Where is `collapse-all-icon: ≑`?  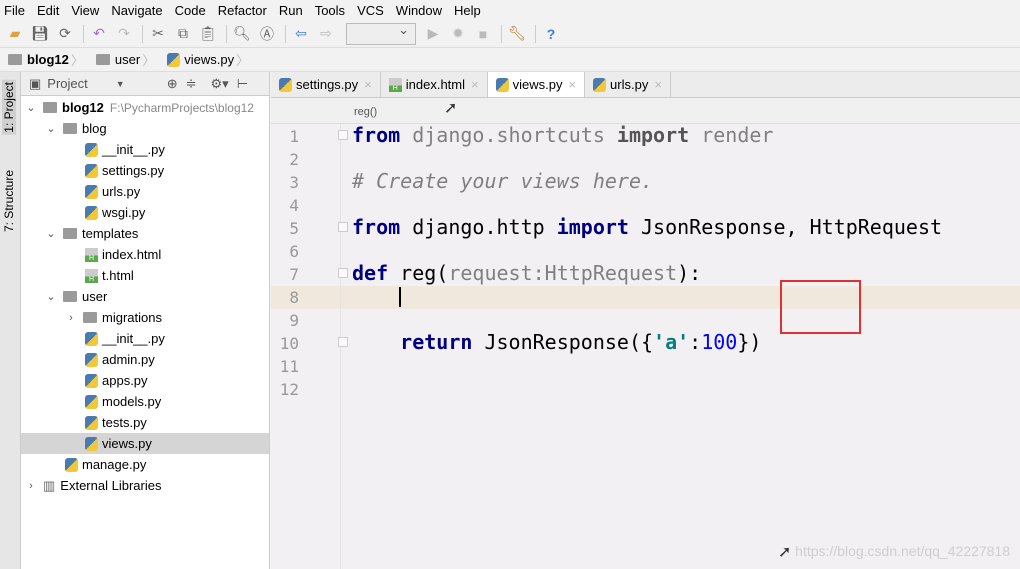
collapse-all-icon: ≑ is located at coordinates (191, 84).